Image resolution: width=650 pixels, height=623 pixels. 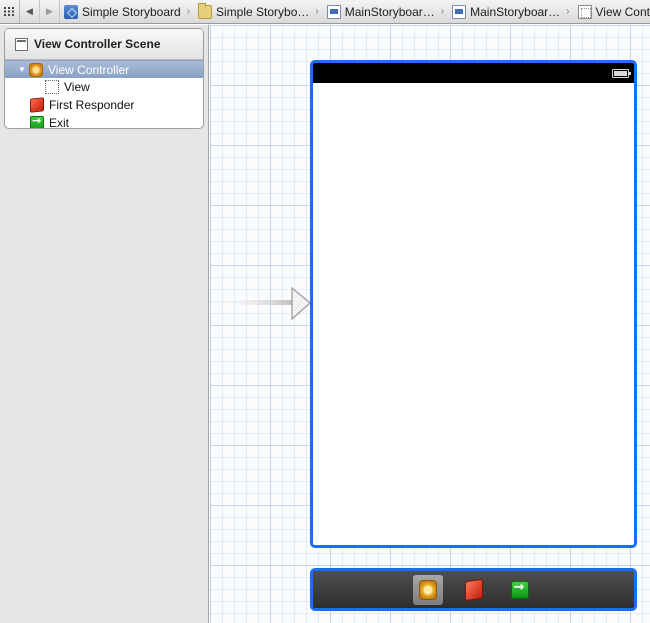 What do you see at coordinates (621, 73) in the screenshot?
I see `battery-icon` at bounding box center [621, 73].